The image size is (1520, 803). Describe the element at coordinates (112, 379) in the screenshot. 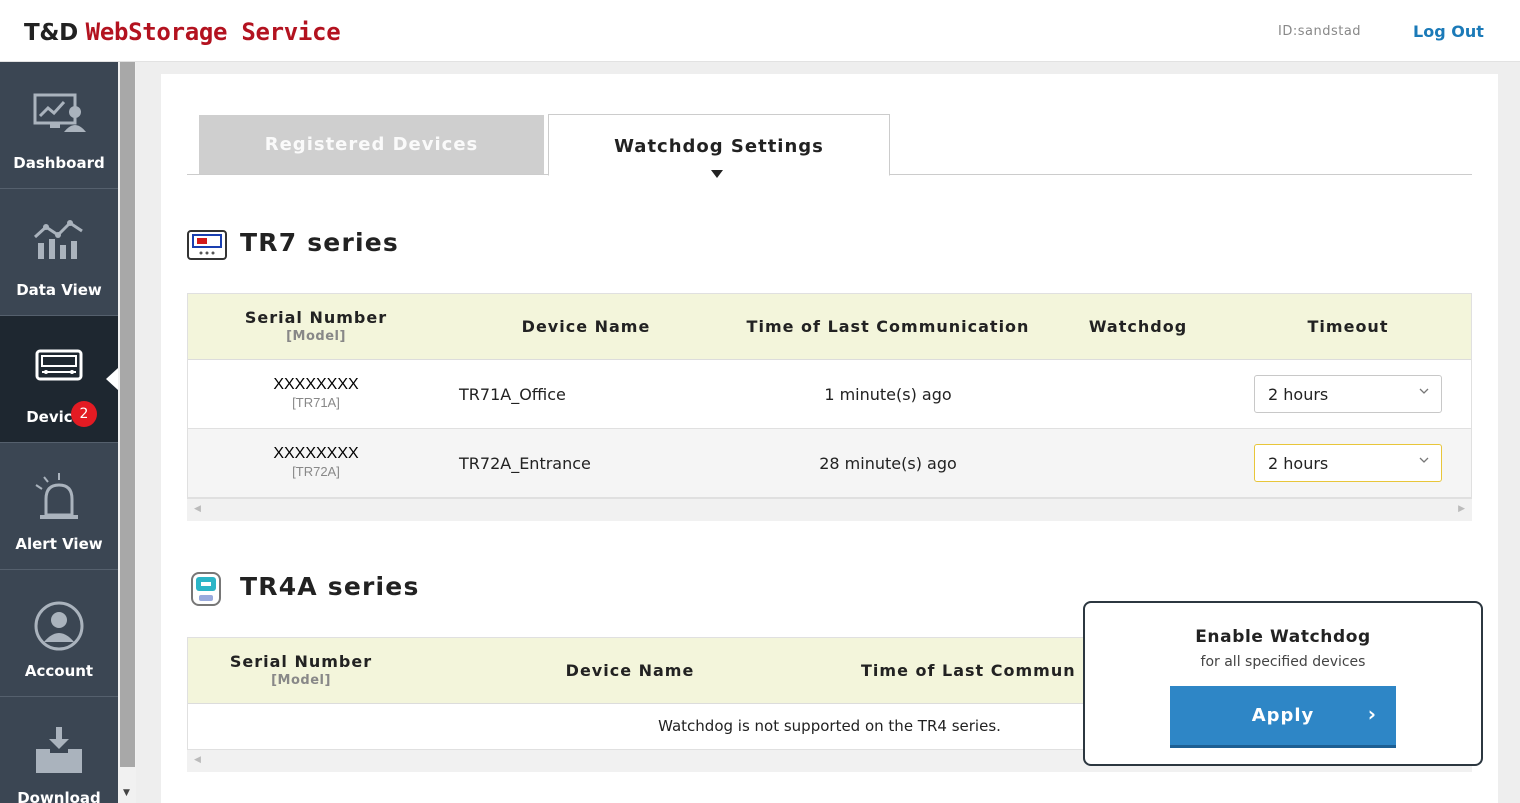

I see `active-indicator` at that location.